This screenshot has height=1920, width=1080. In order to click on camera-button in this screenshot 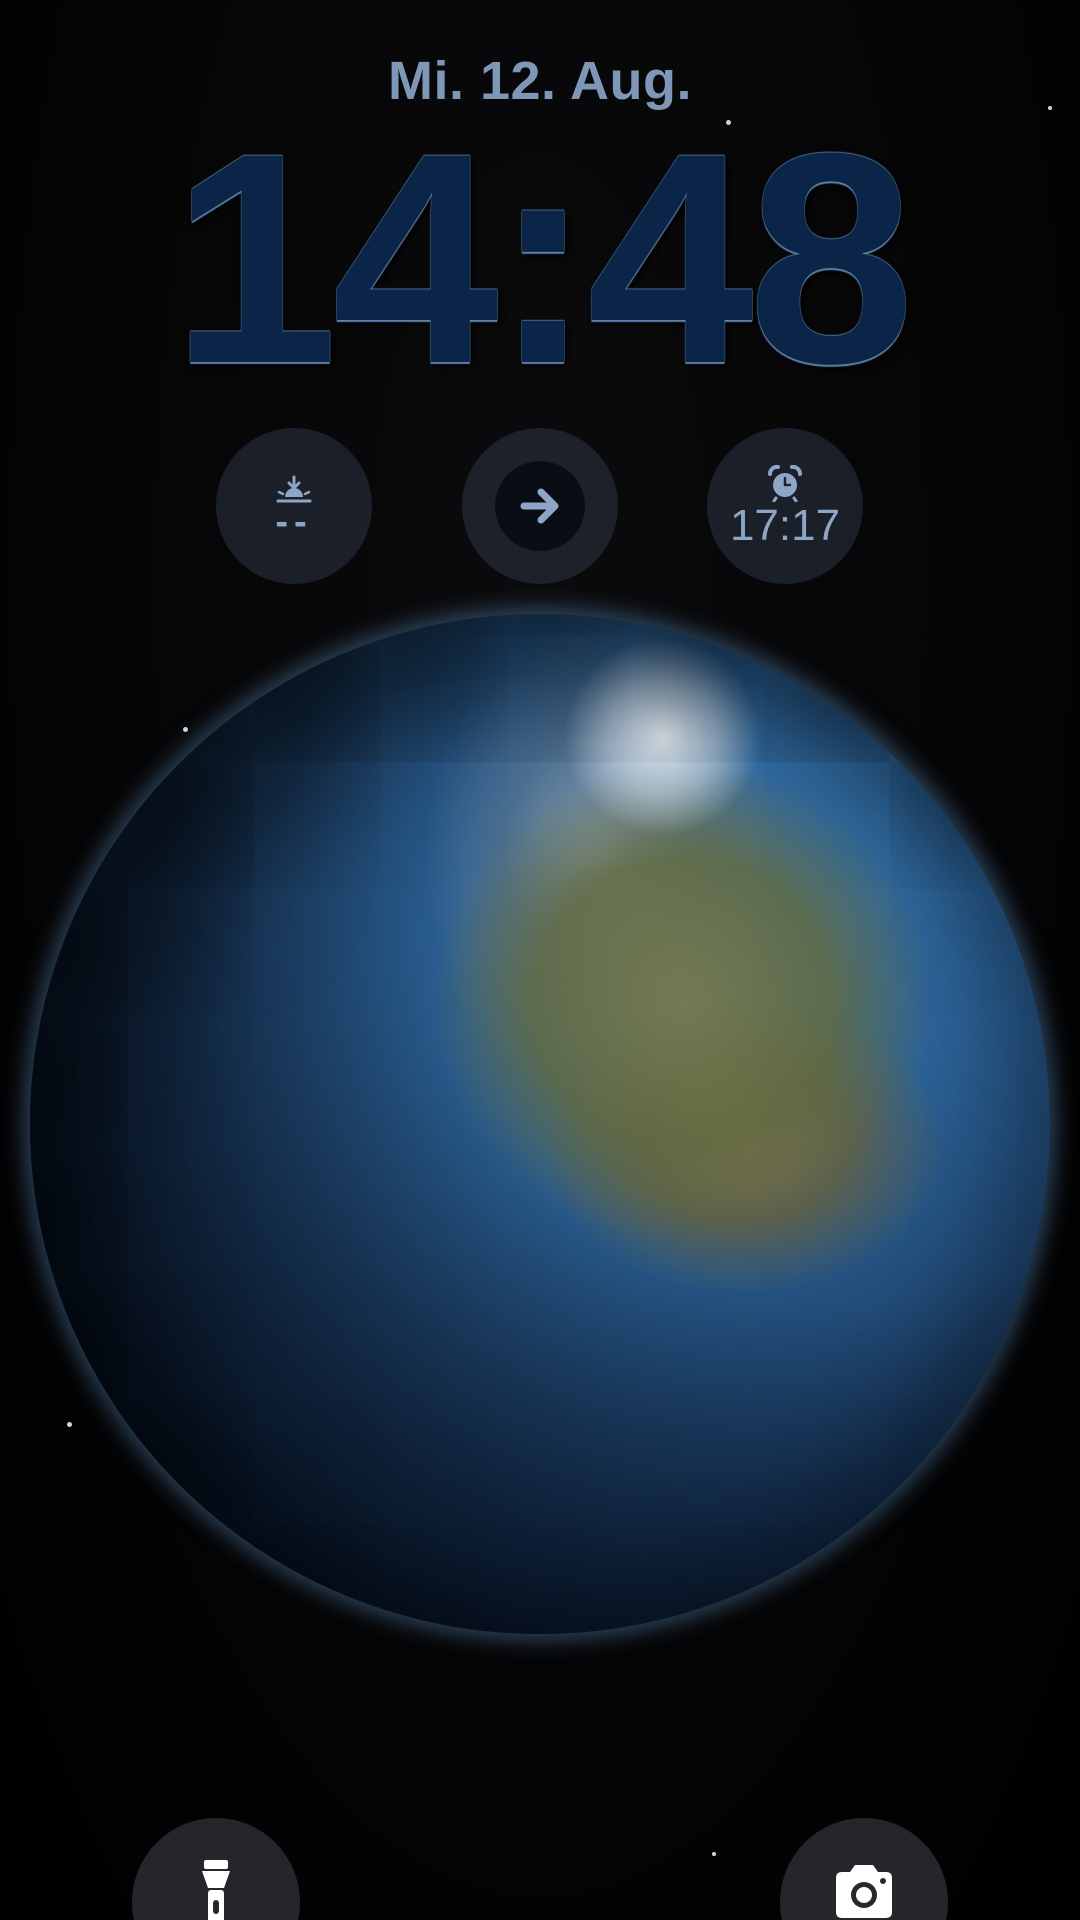, I will do `click(864, 1869)`.